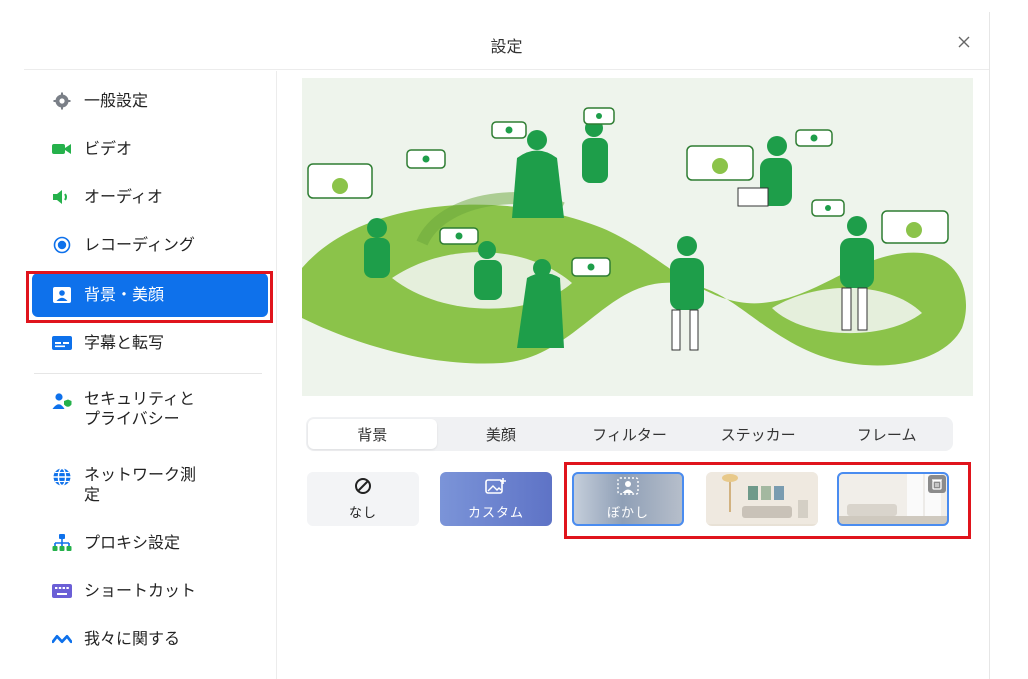 This screenshot has width=1028, height=679. What do you see at coordinates (363, 488) in the screenshot?
I see `no-entry-icon` at bounding box center [363, 488].